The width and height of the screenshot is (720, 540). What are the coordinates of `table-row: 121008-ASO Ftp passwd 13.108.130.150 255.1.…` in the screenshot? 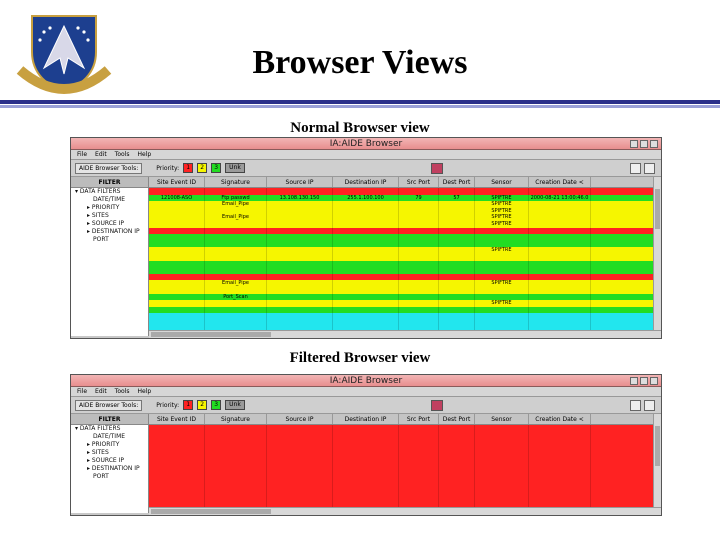 It's located at (405, 198).